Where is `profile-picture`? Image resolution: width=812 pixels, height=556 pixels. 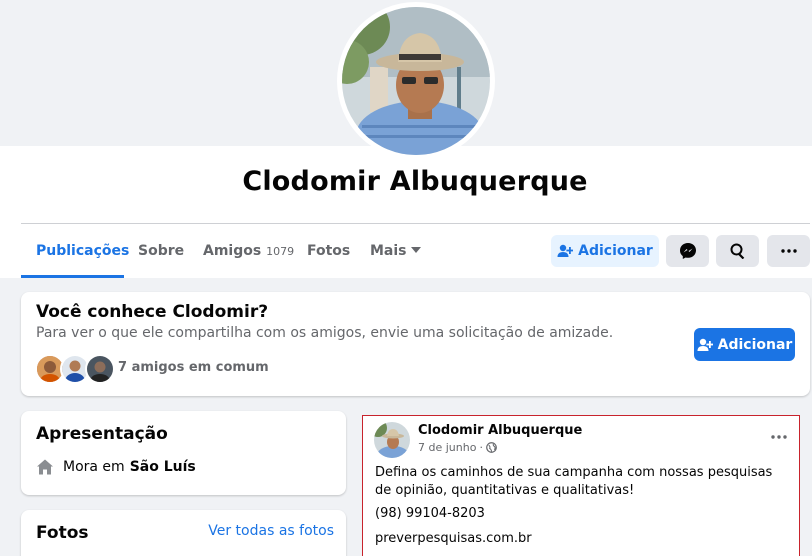 profile-picture is located at coordinates (416, 81).